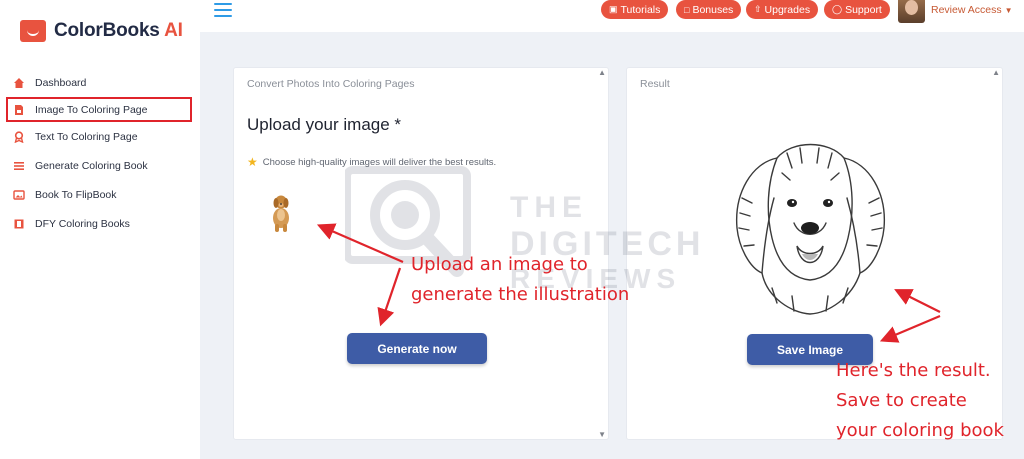  I want to click on brand-name: ColorBooks AI, so click(118, 31).